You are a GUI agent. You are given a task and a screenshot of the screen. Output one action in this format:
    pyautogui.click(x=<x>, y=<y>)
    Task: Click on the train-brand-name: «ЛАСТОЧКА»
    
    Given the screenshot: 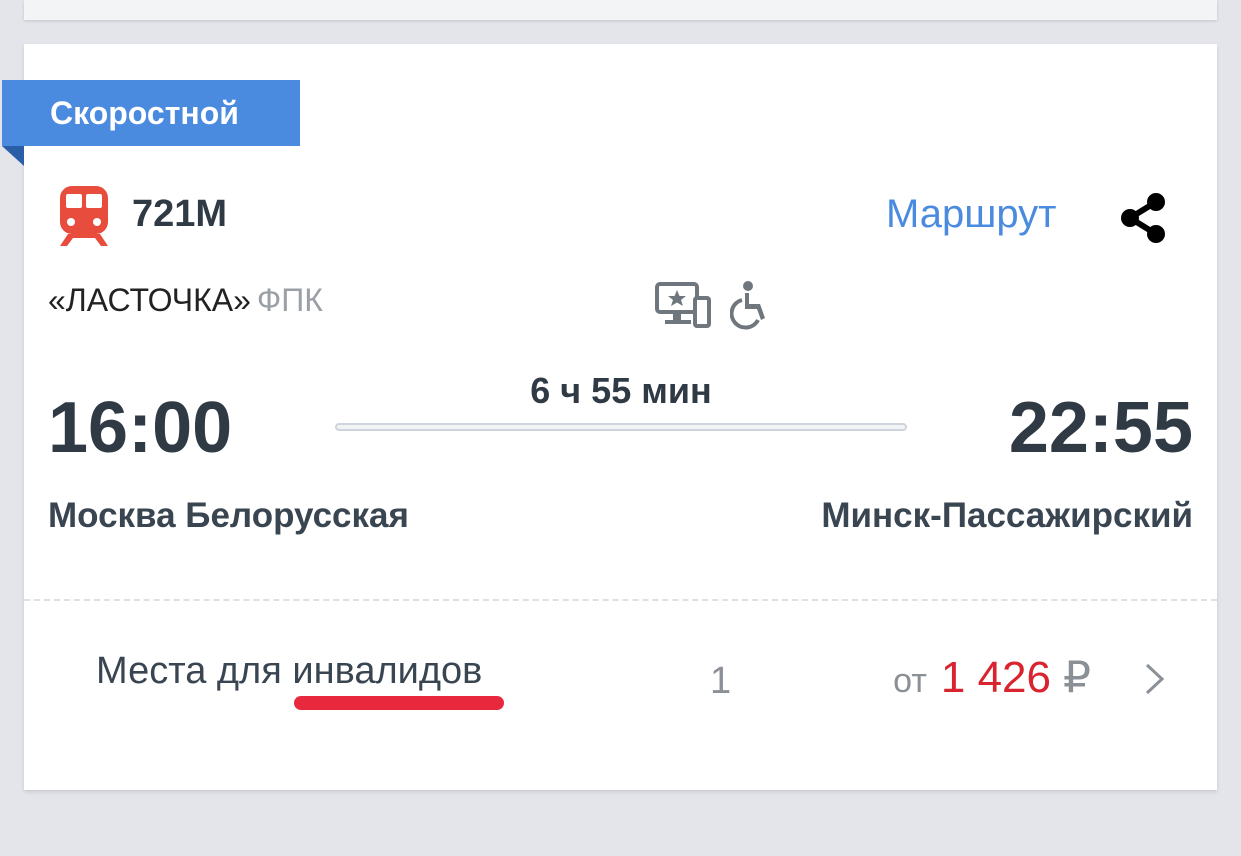 What is the action you would take?
    pyautogui.click(x=149, y=300)
    